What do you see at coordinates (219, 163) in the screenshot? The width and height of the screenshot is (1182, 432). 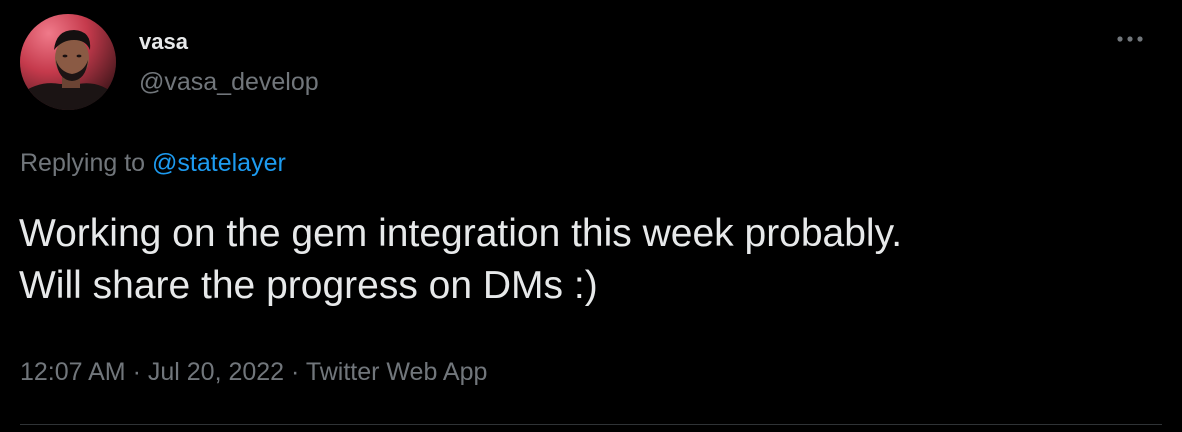 I see `mention-link: @statelayer` at bounding box center [219, 163].